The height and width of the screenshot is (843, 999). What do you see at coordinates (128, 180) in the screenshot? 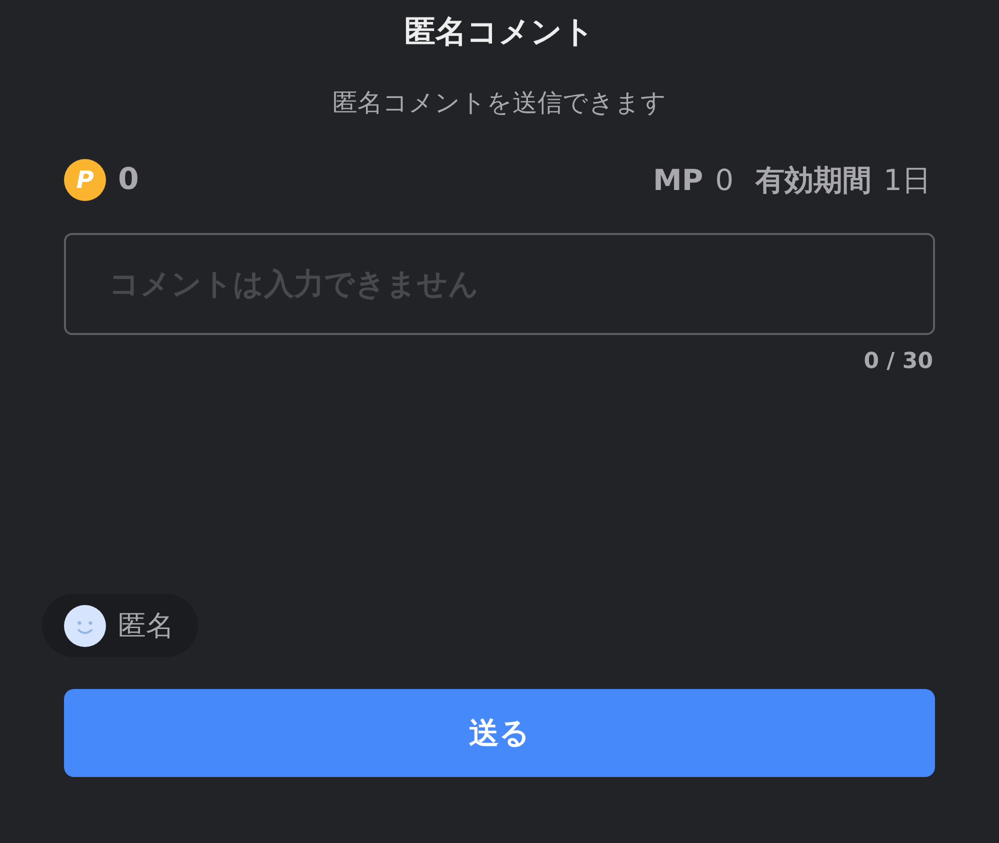
I see `points-balance: 0` at bounding box center [128, 180].